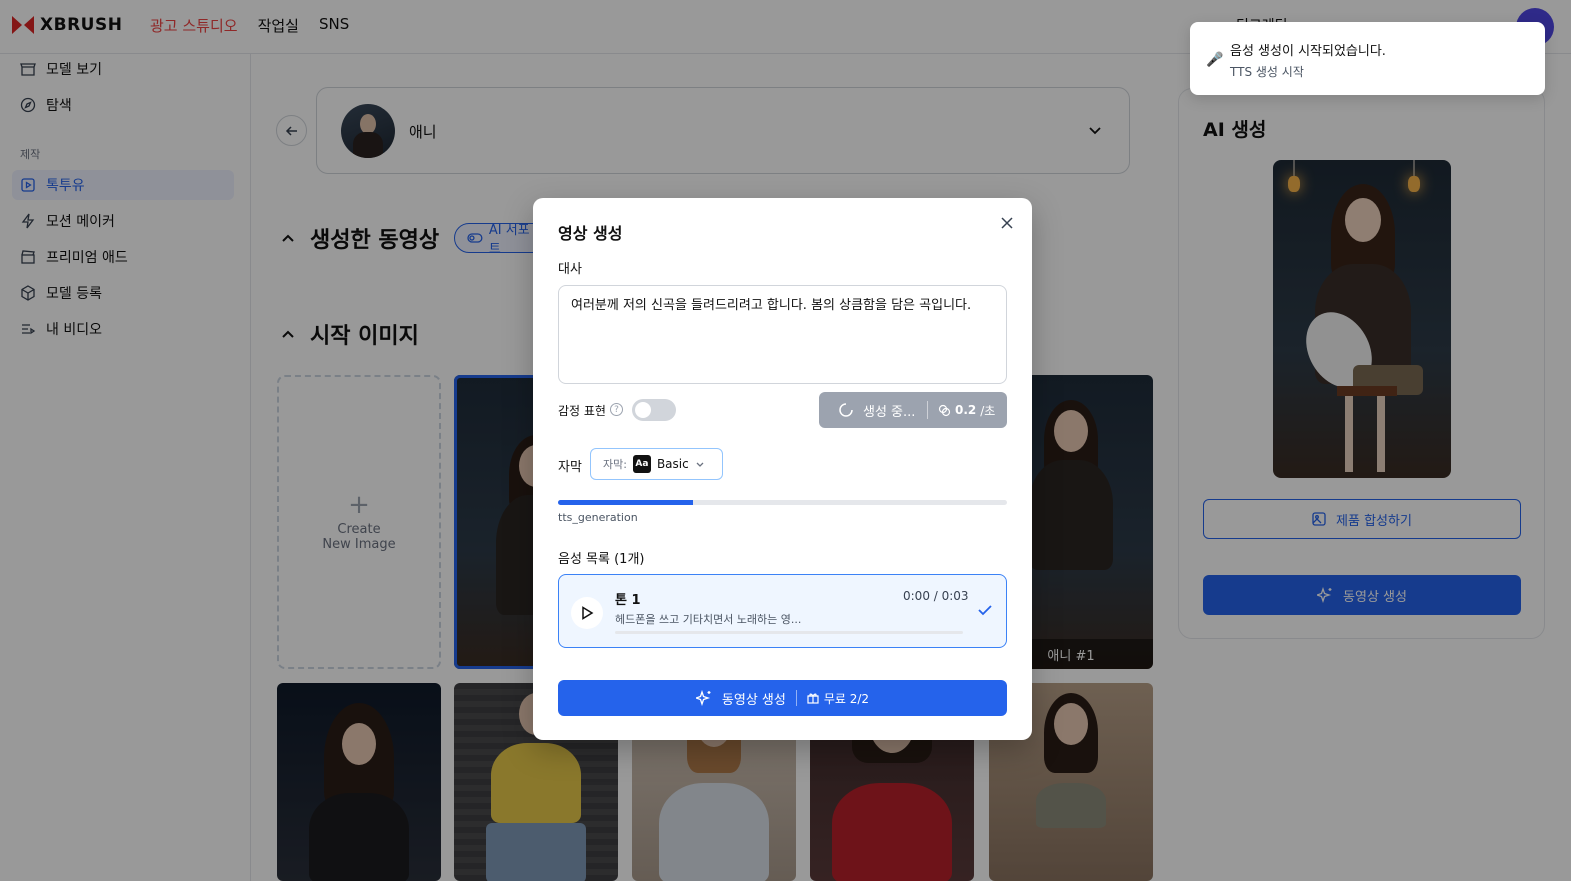 The width and height of the screenshot is (1571, 881). I want to click on cost-value: 0.2, so click(966, 410).